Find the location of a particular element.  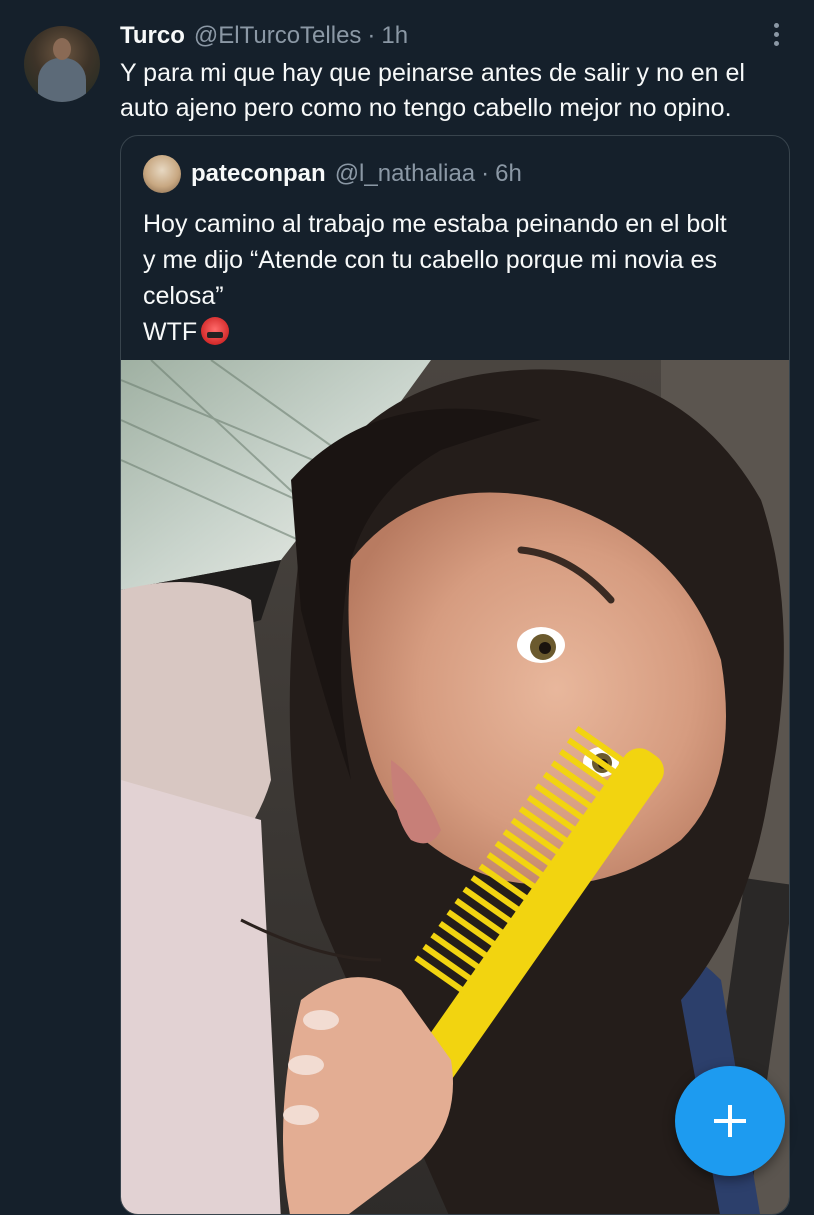

user-handle: @ElTurcoTelles is located at coordinates (278, 36).